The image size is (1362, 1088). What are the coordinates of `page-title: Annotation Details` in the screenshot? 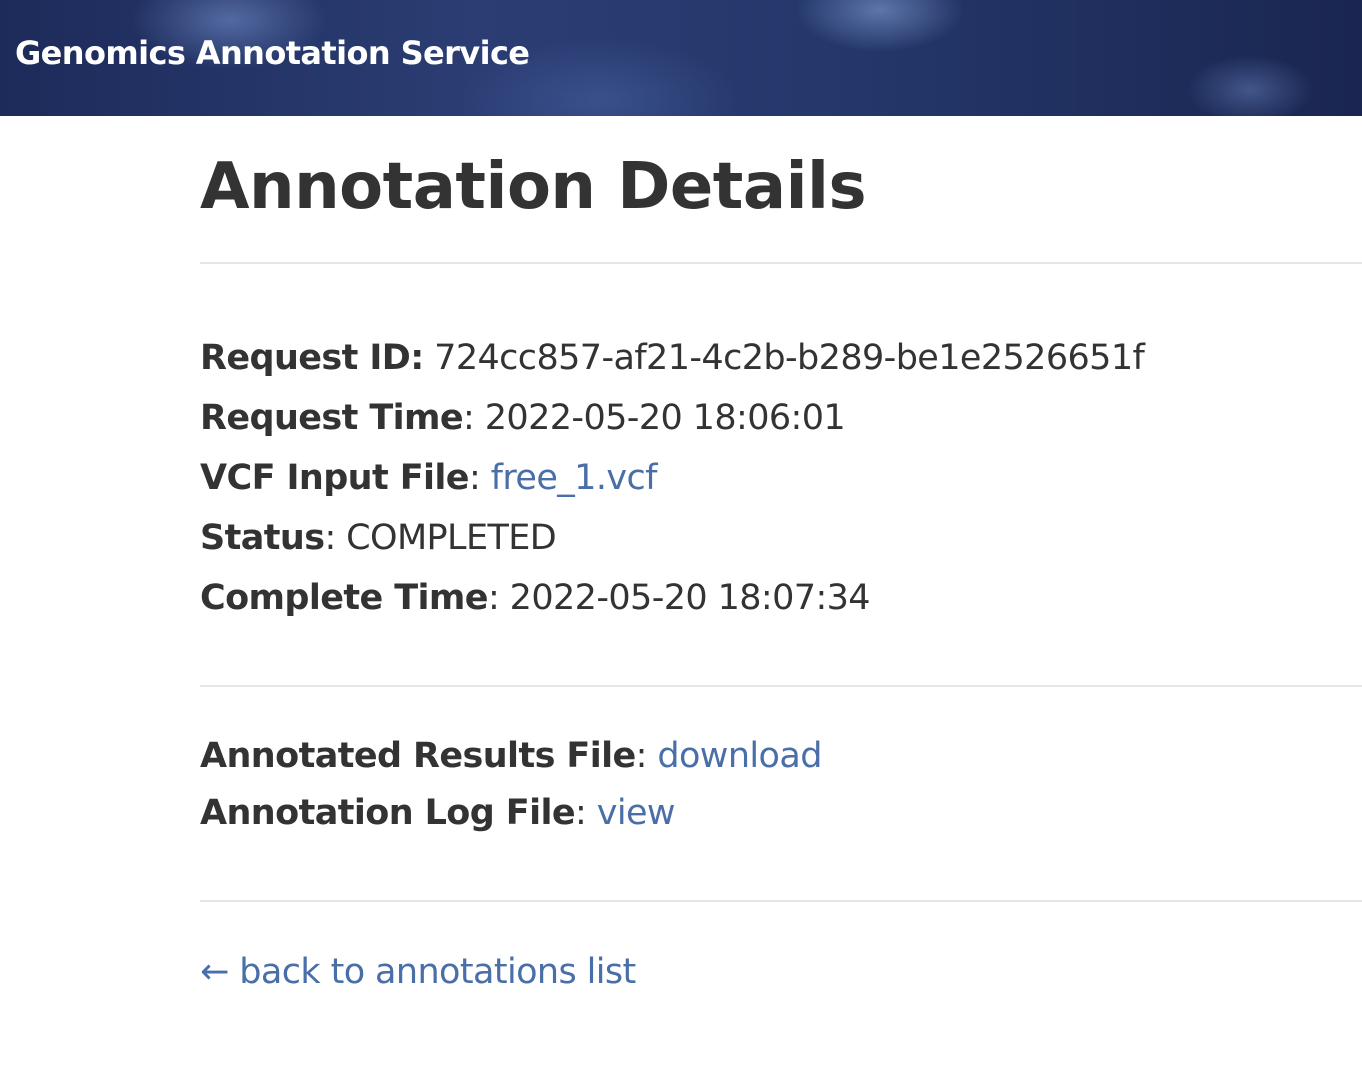 It's located at (533, 187).